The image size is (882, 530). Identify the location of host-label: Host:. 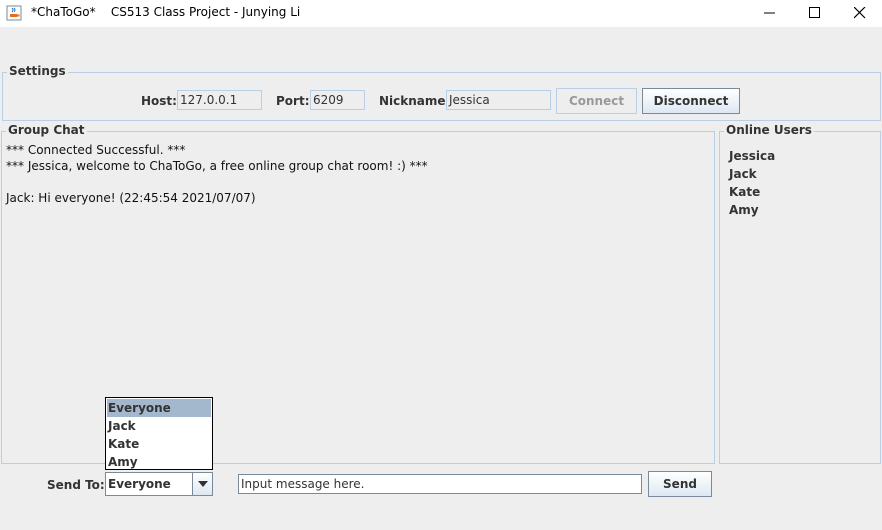
(159, 101).